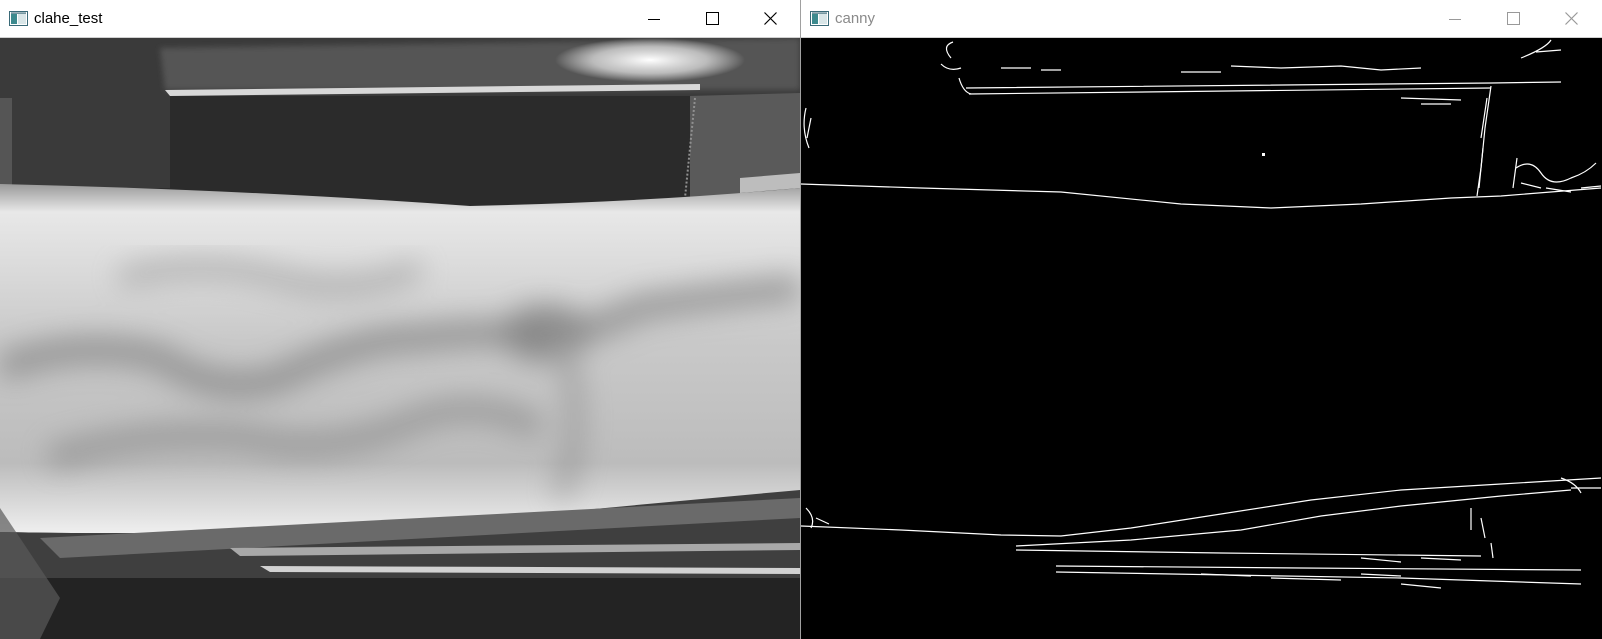 The height and width of the screenshot is (639, 1602). What do you see at coordinates (68, 18) in the screenshot?
I see `window-title: clahe_test` at bounding box center [68, 18].